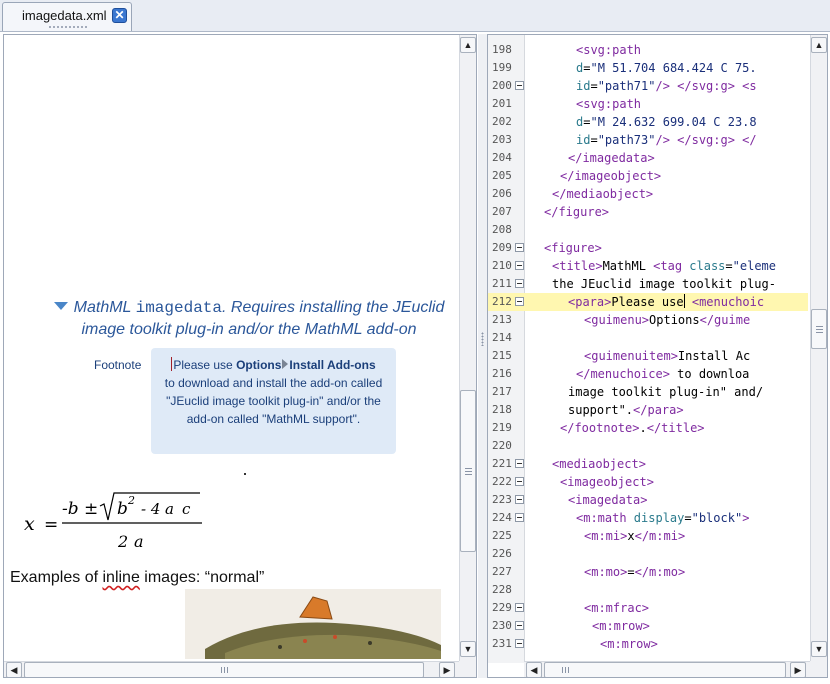 The image size is (830, 684). Describe the element at coordinates (502, 175) in the screenshot. I see `line-number: 205` at that location.